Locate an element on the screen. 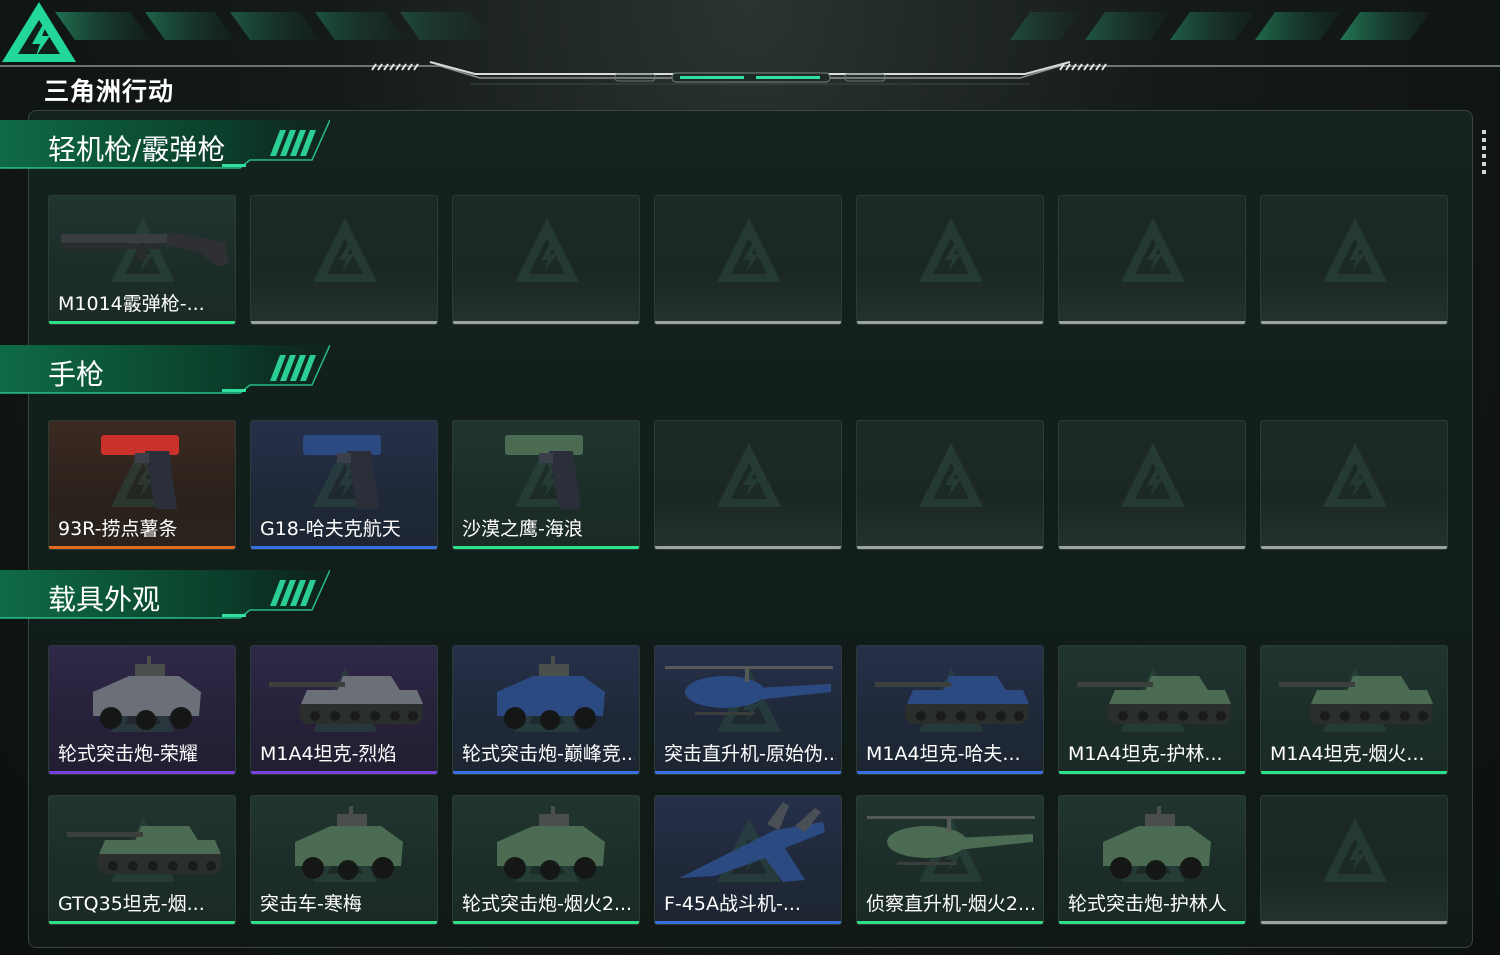 The width and height of the screenshot is (1500, 955). item-name: 突击车-寒梅 is located at coordinates (311, 904).